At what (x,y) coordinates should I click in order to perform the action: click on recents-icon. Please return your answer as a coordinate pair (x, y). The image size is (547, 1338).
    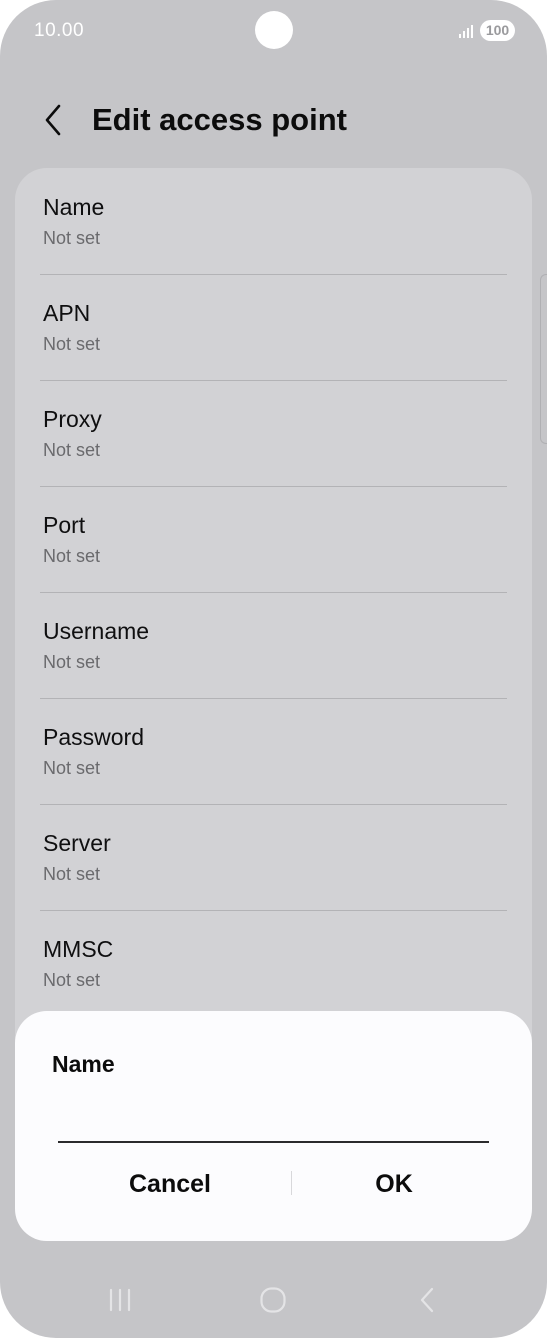
    Looking at the image, I should click on (120, 1300).